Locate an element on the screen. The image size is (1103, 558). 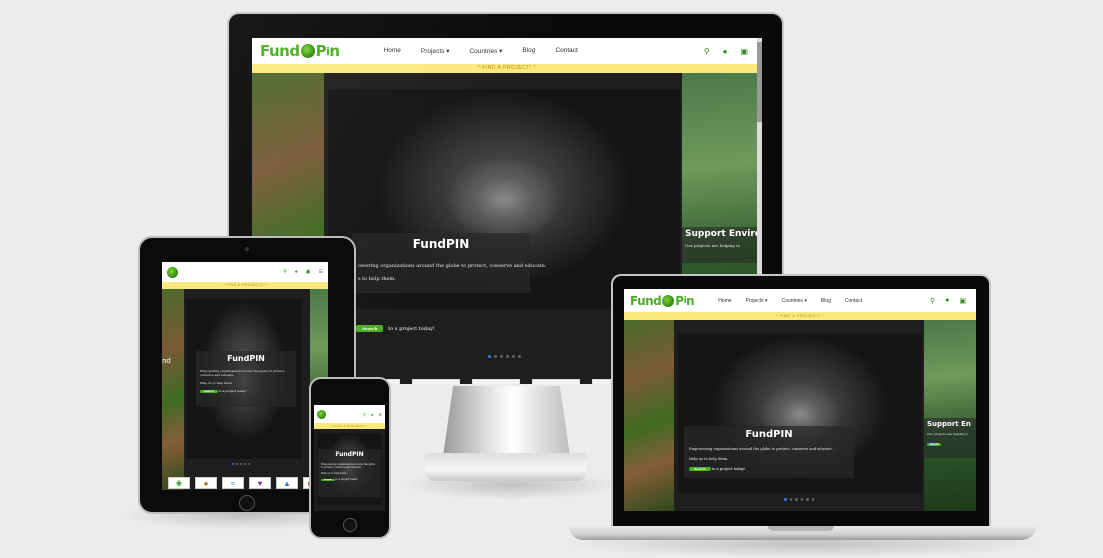
hero-text-2: s to help them. is located at coordinates (377, 279).